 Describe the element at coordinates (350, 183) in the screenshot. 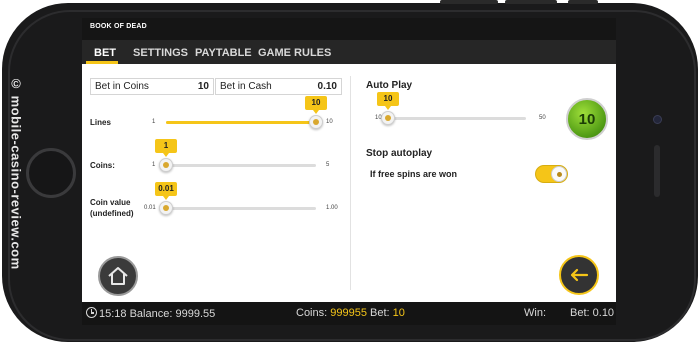

I see `panel-divider` at that location.